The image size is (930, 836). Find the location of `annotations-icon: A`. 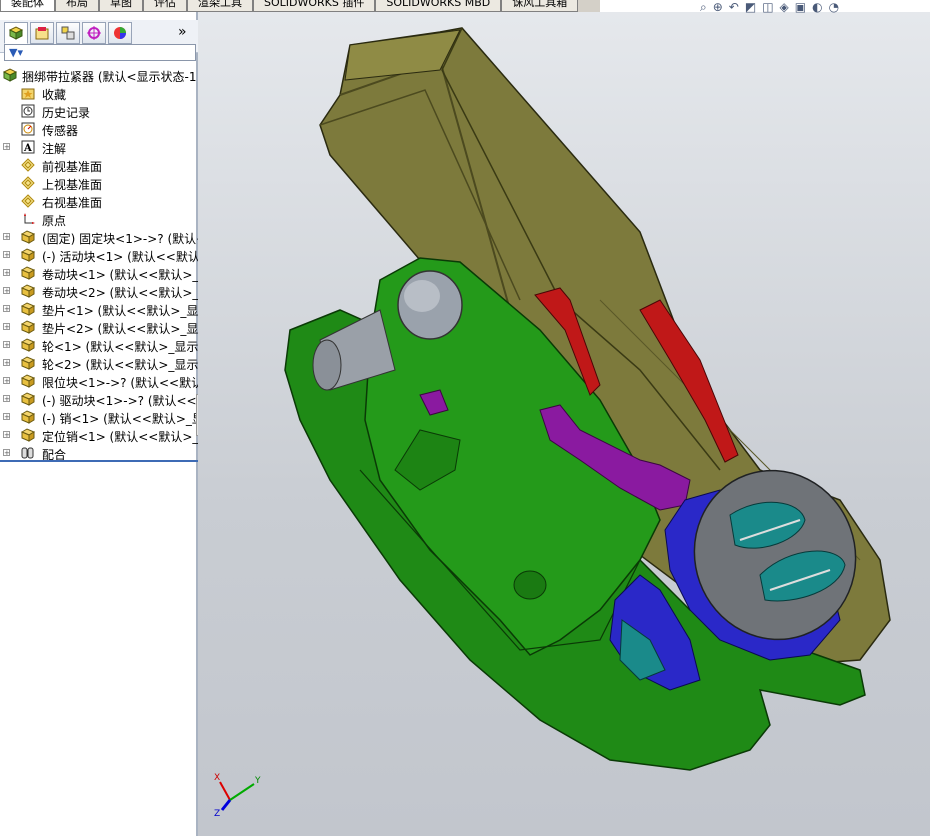

annotations-icon: A is located at coordinates (28, 147).